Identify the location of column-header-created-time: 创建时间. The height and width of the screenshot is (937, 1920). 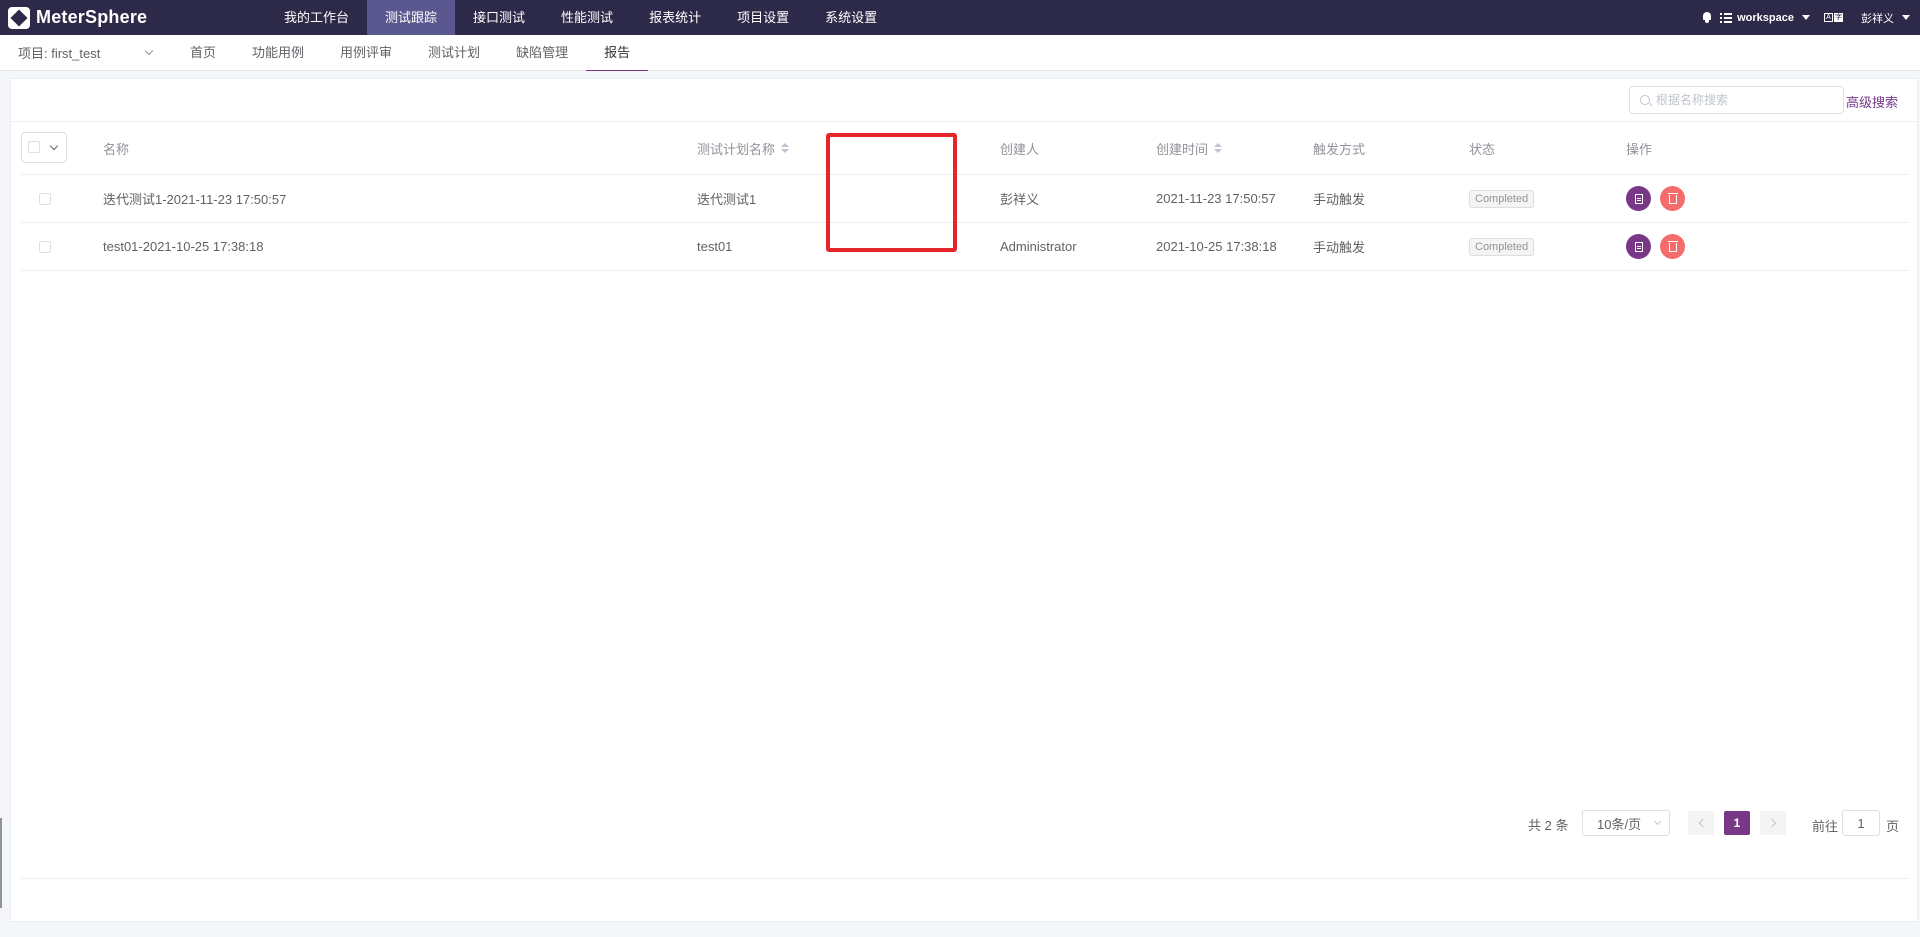
(1189, 148).